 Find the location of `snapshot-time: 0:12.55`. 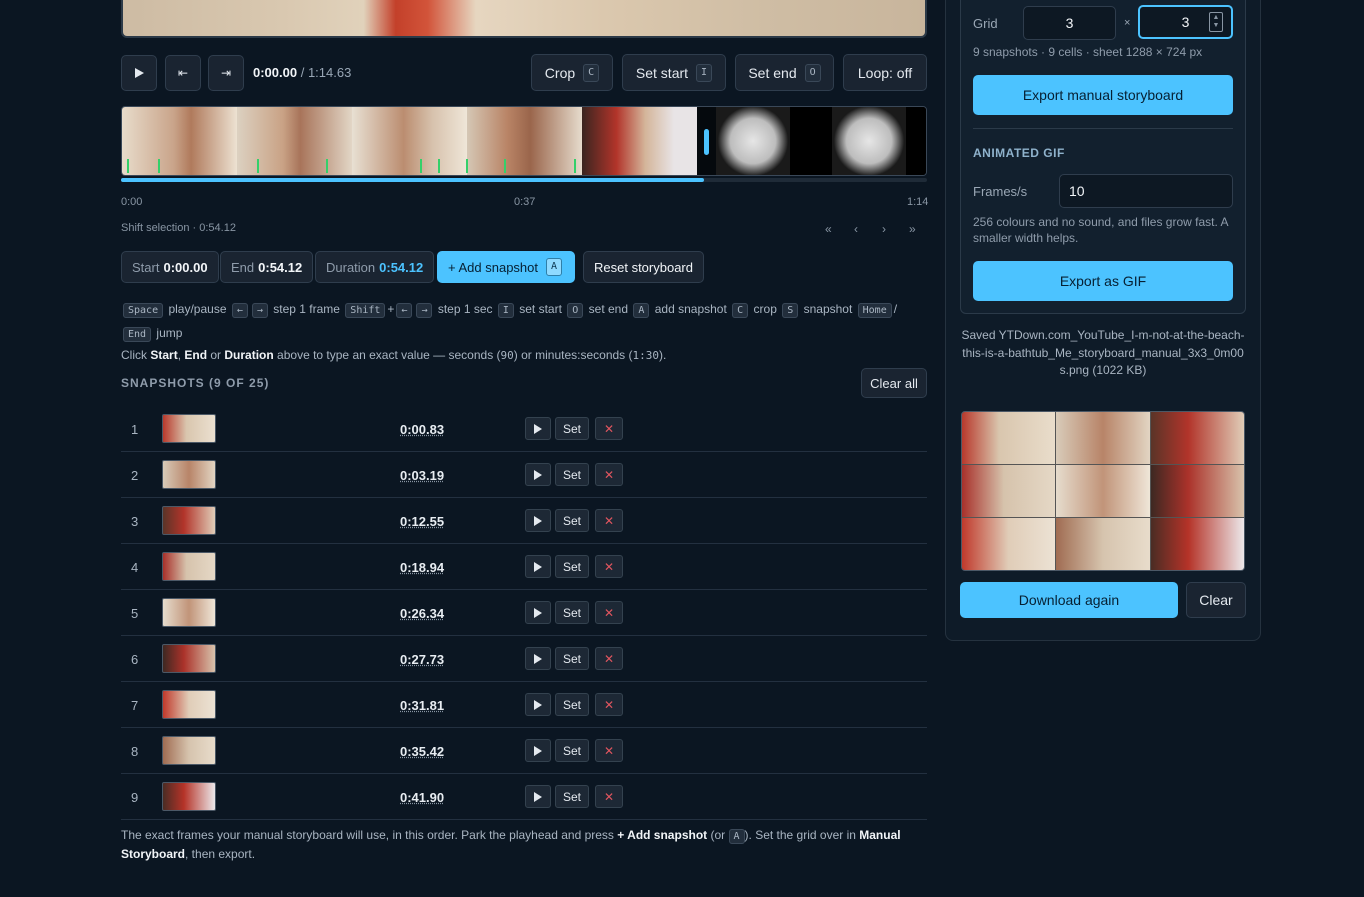

snapshot-time: 0:12.55 is located at coordinates (422, 521).